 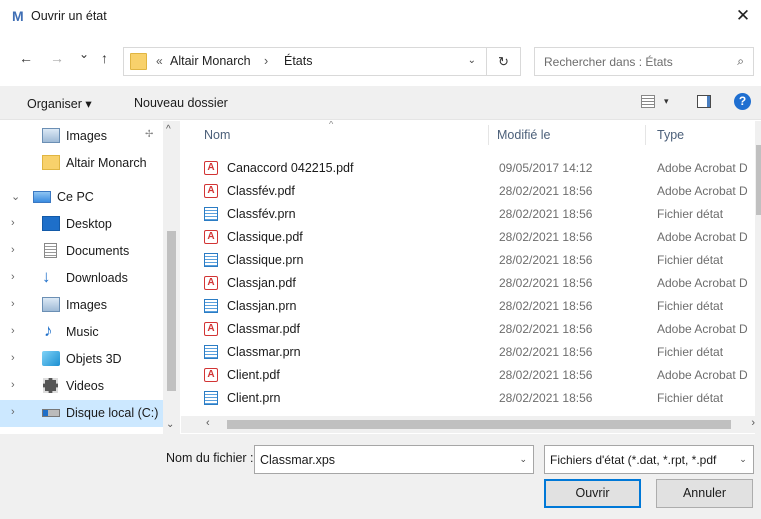 What do you see at coordinates (592, 493) in the screenshot?
I see `open-button: Ouvrir` at bounding box center [592, 493].